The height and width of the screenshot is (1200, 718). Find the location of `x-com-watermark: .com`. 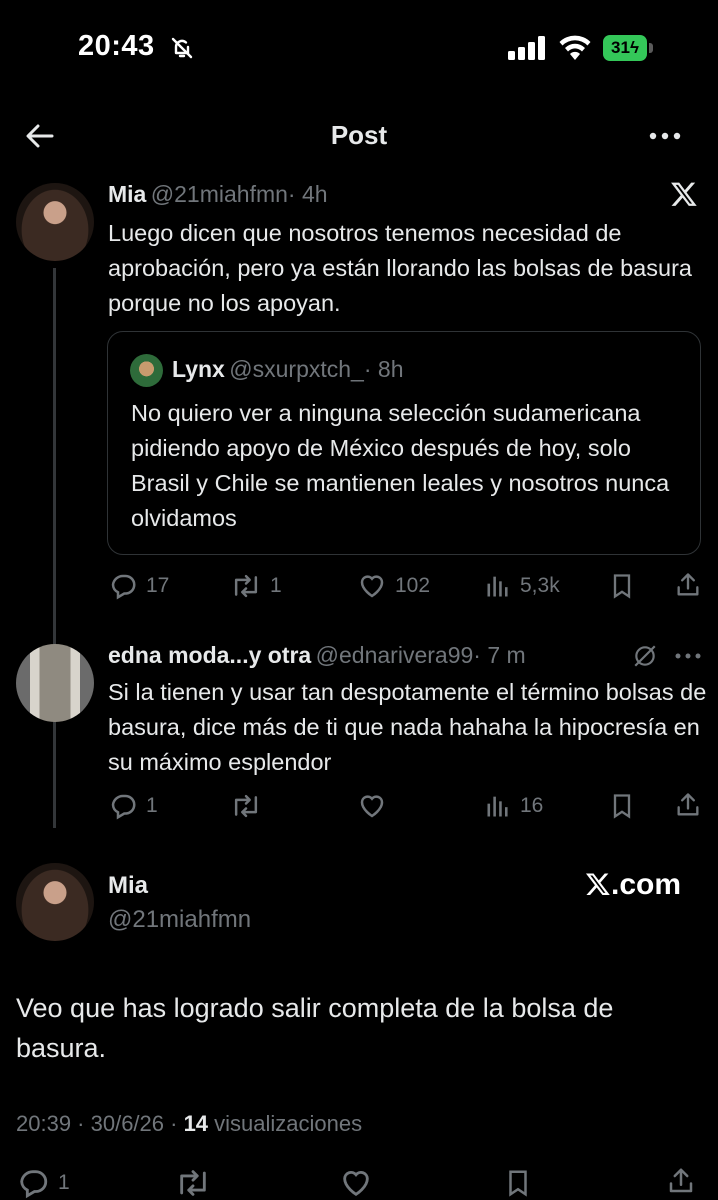

x-com-watermark: .com is located at coordinates (633, 885).